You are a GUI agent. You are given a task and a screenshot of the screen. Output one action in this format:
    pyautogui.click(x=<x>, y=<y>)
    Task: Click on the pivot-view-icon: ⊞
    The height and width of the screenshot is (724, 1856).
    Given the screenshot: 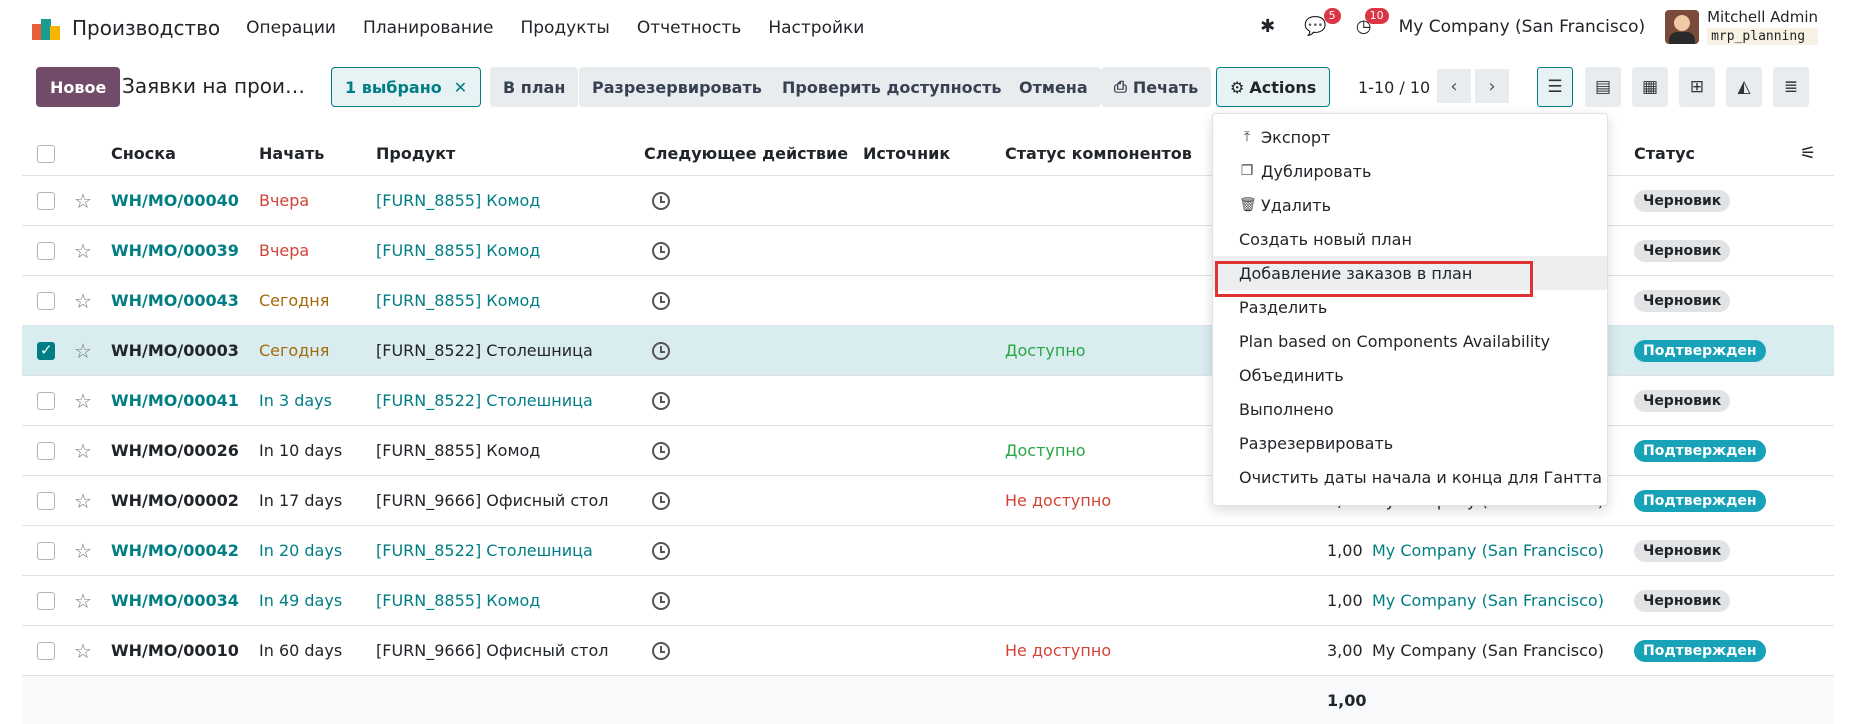 What is the action you would take?
    pyautogui.click(x=1697, y=87)
    